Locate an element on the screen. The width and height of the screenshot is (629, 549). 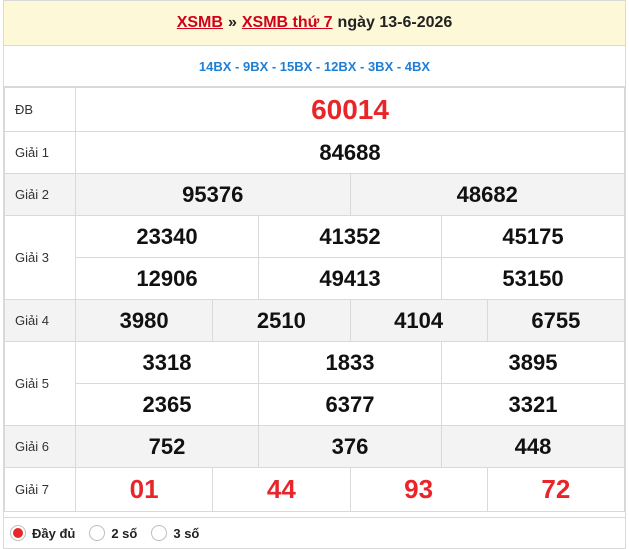
fifth-prize-cell: 2365 is located at coordinates (167, 404).